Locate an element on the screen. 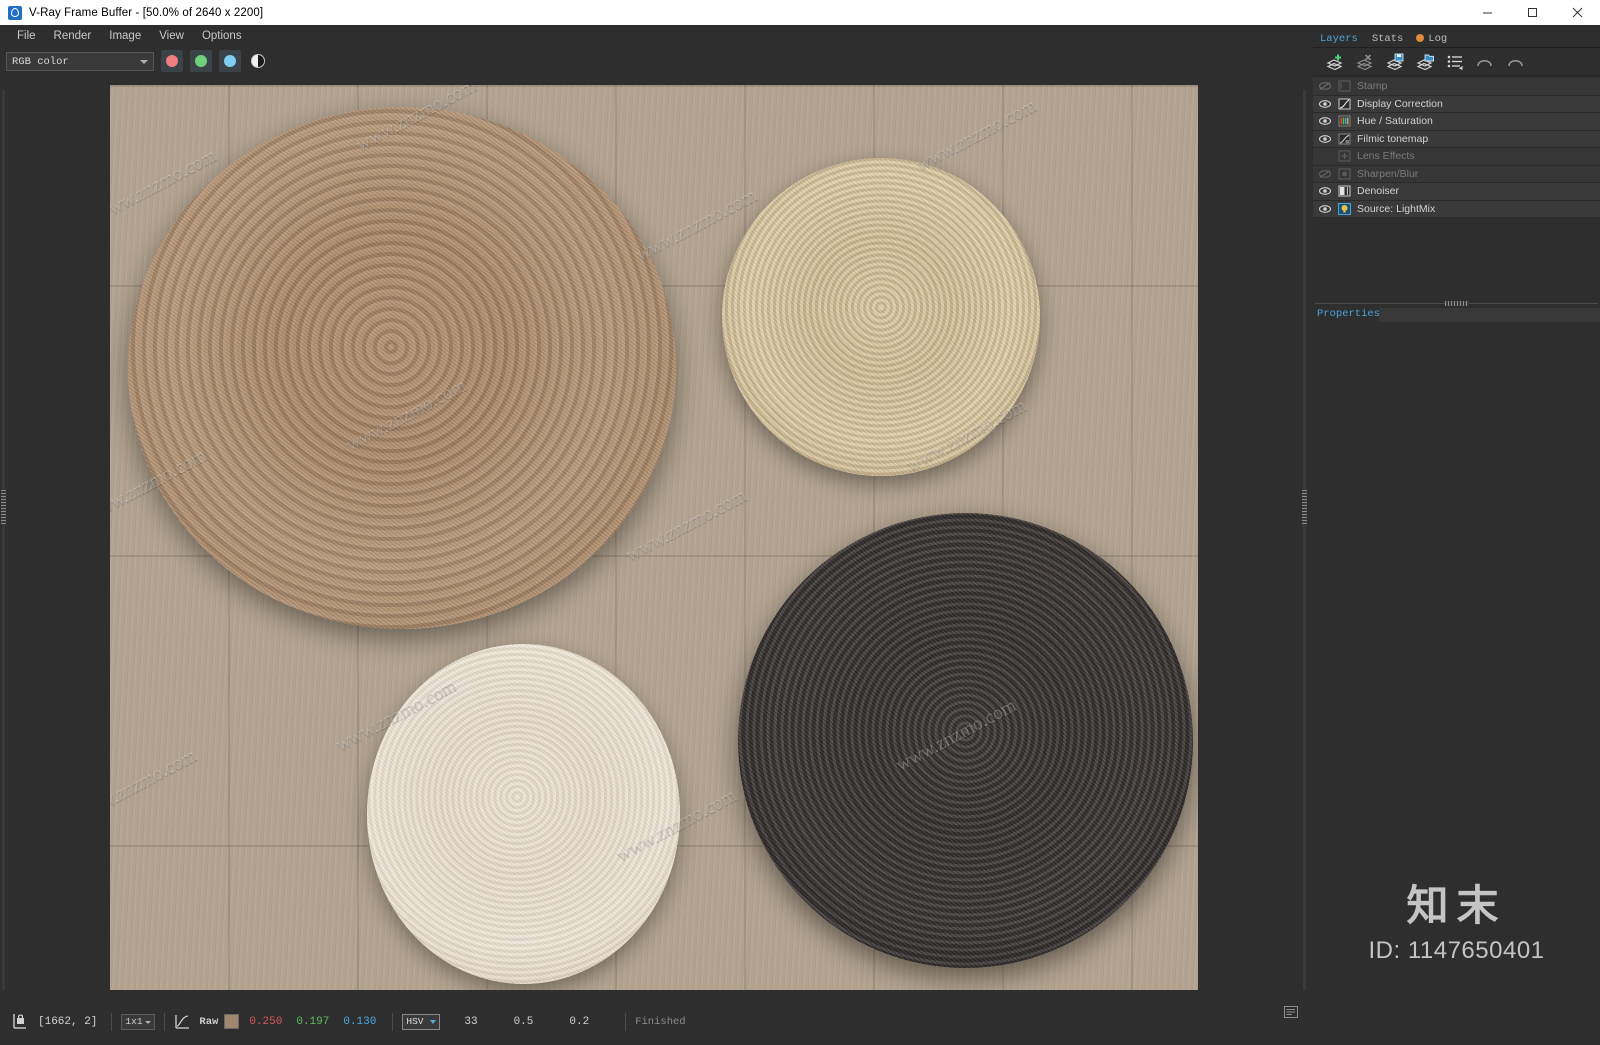 The width and height of the screenshot is (1600, 1045). color-mode-select: HSV is located at coordinates (421, 1021).